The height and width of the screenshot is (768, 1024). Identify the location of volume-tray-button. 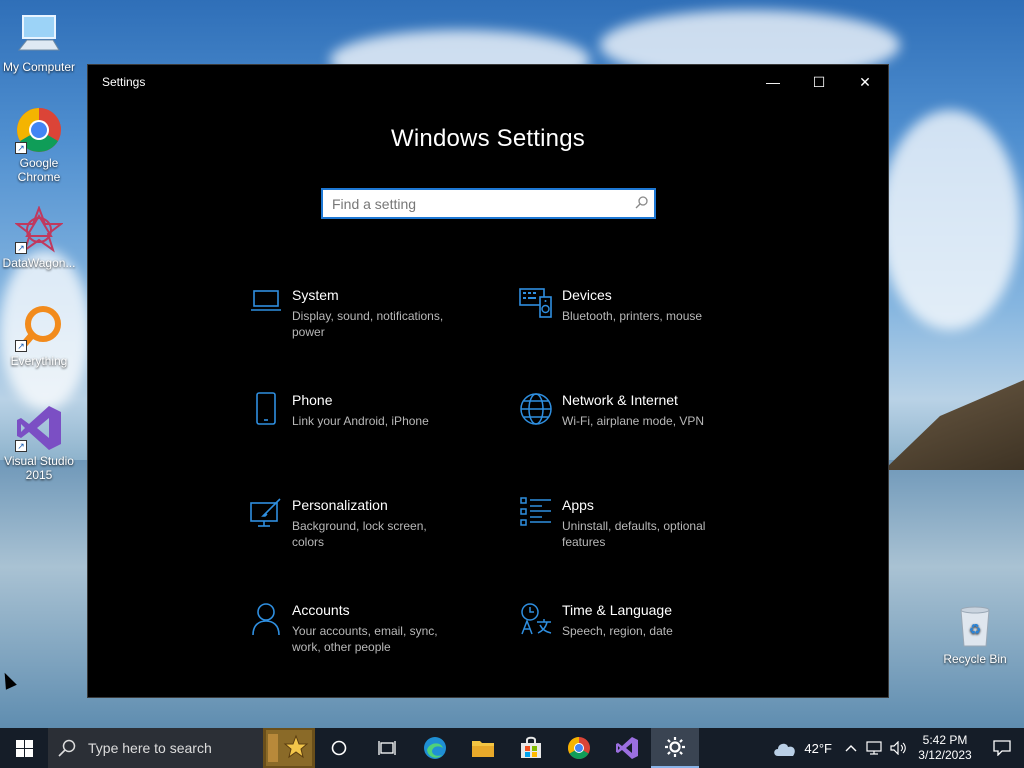
(898, 748).